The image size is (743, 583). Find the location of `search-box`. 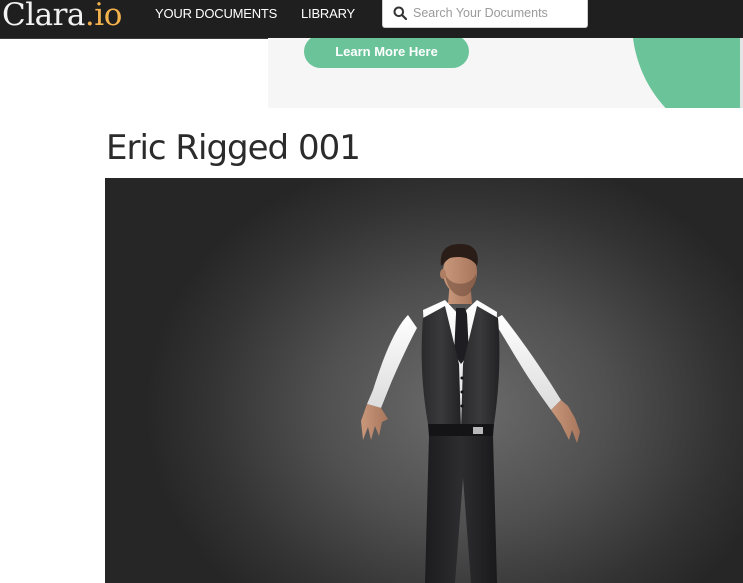

search-box is located at coordinates (485, 14).